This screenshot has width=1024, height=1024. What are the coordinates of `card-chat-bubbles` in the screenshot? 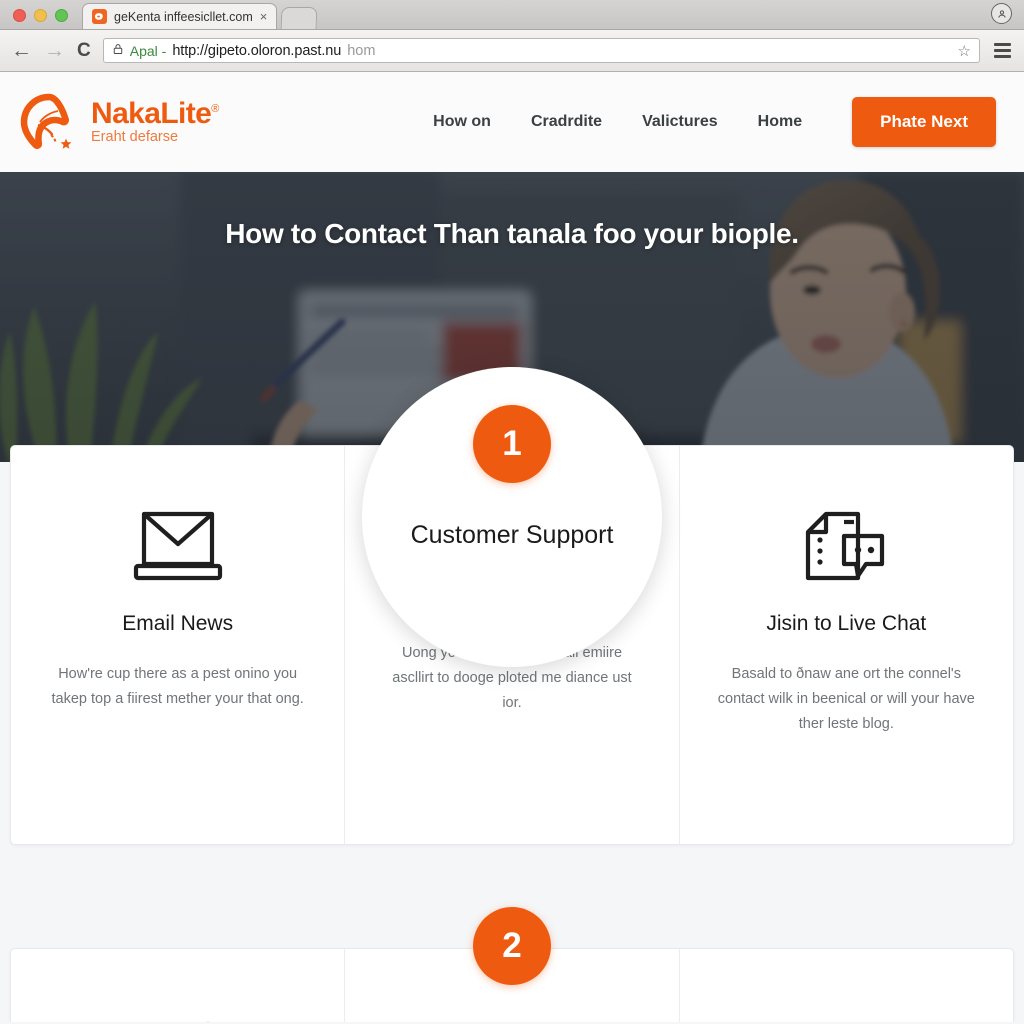 It's located at (845, 985).